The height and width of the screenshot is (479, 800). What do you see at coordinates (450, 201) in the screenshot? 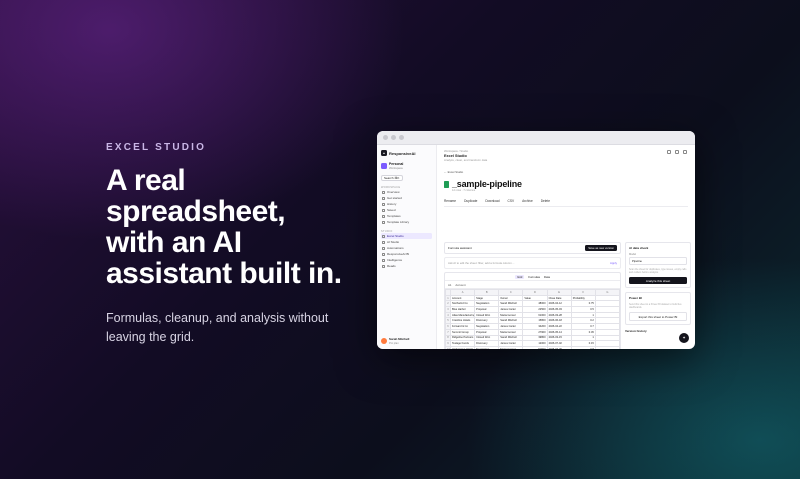
I see `rename-button: Rename` at bounding box center [450, 201].